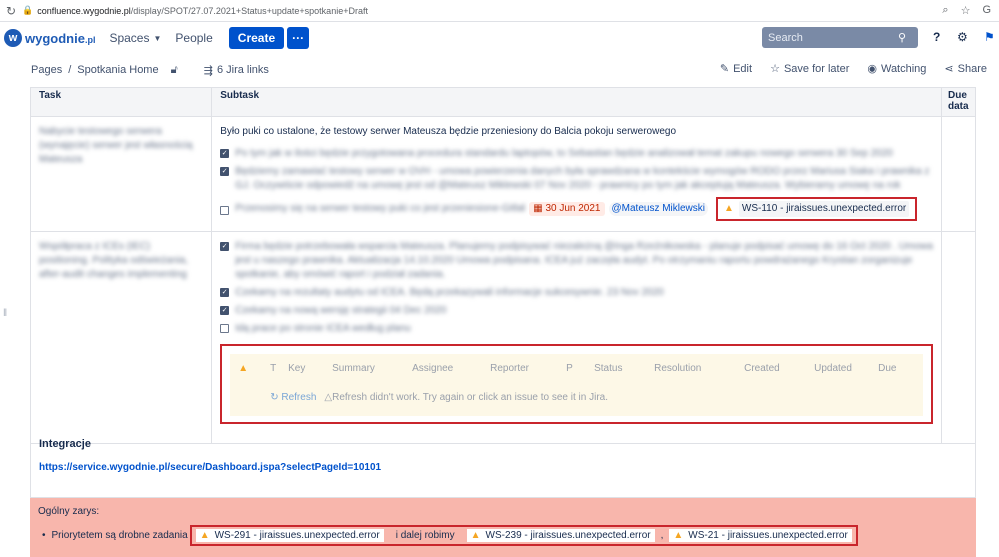 The height and width of the screenshot is (557, 999). What do you see at coordinates (986, 10) in the screenshot?
I see `extension-icon: G` at bounding box center [986, 10].